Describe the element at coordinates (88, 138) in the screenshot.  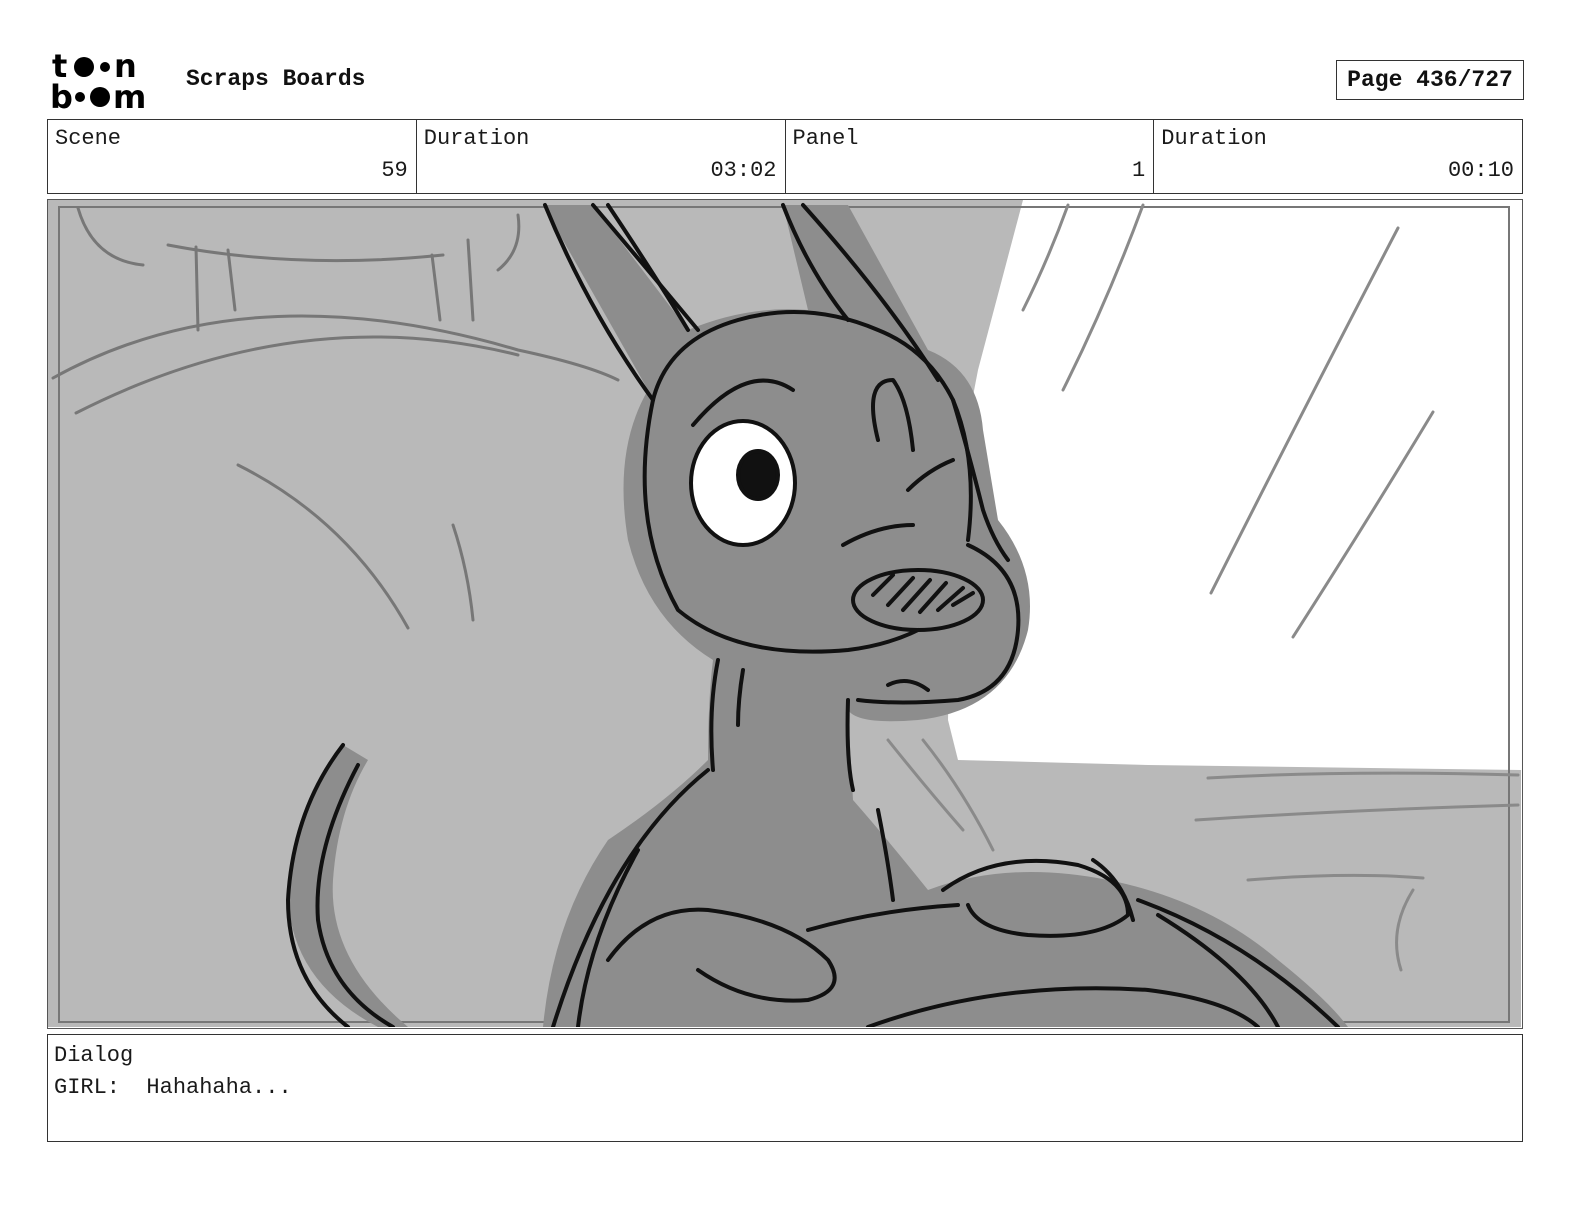
I see `scene-label: Scene` at that location.